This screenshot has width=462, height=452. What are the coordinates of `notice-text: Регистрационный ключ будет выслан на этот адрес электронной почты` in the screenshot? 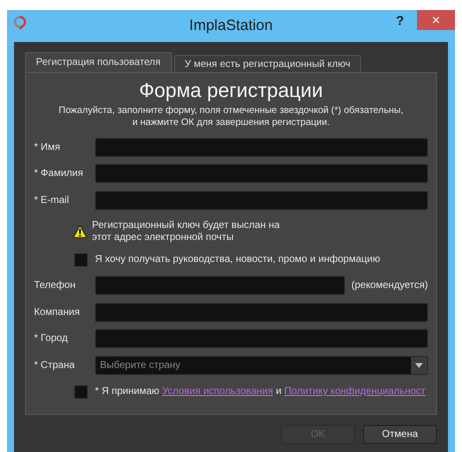 It's located at (186, 232).